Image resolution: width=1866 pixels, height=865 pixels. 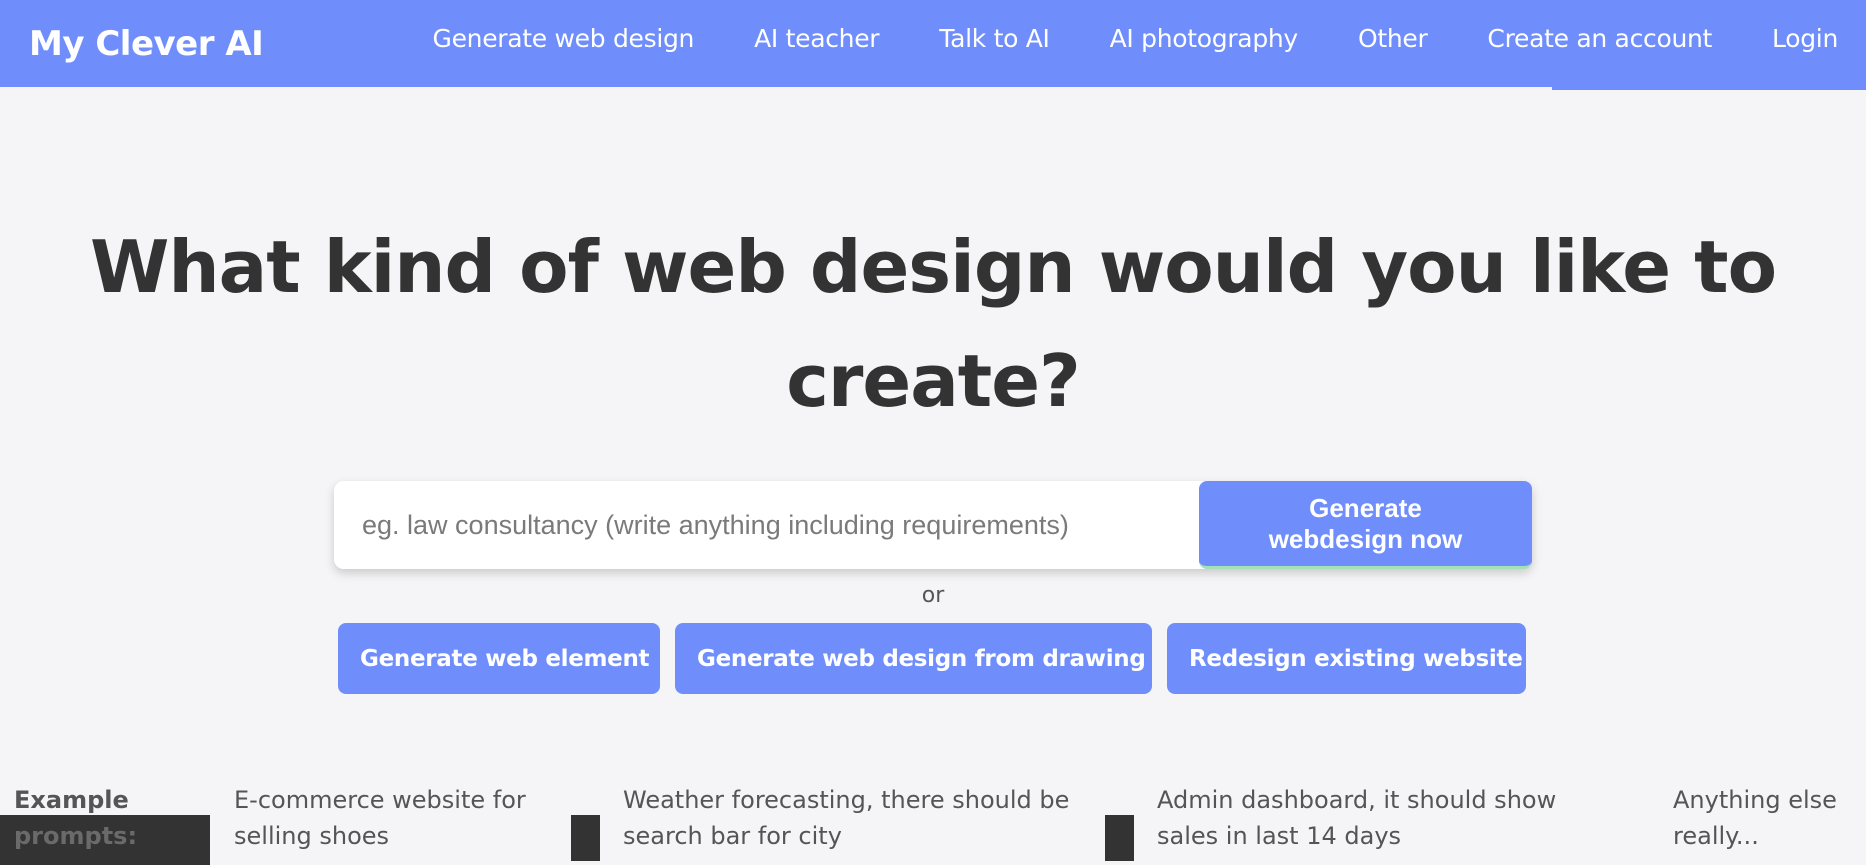 I want to click on example-prompts-label: Example prompts:, so click(x=112, y=818).